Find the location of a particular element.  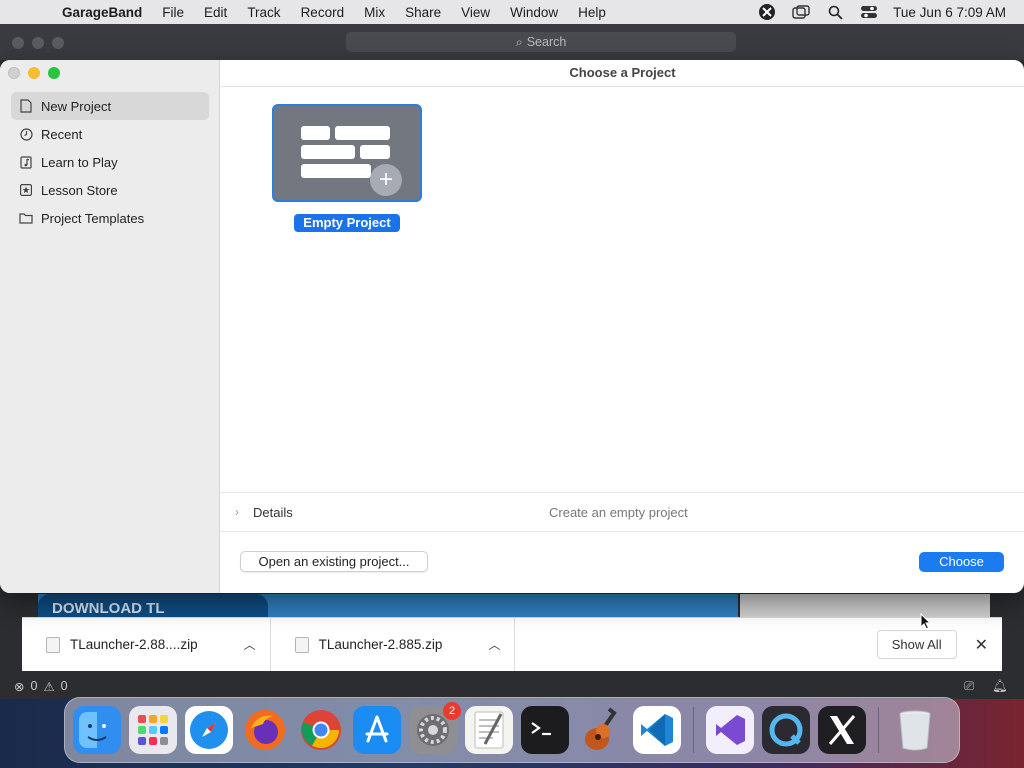

feedback-icon: ⎚ is located at coordinates (969, 686).